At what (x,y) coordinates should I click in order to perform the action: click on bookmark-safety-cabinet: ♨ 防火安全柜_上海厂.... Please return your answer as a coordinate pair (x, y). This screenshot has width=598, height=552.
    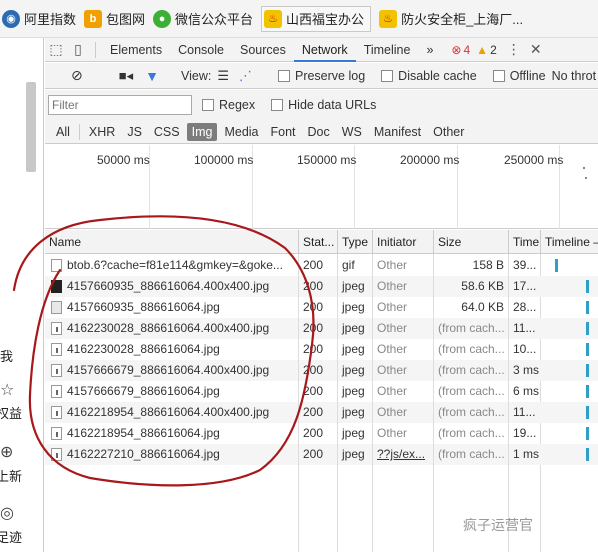
    Looking at the image, I should click on (451, 19).